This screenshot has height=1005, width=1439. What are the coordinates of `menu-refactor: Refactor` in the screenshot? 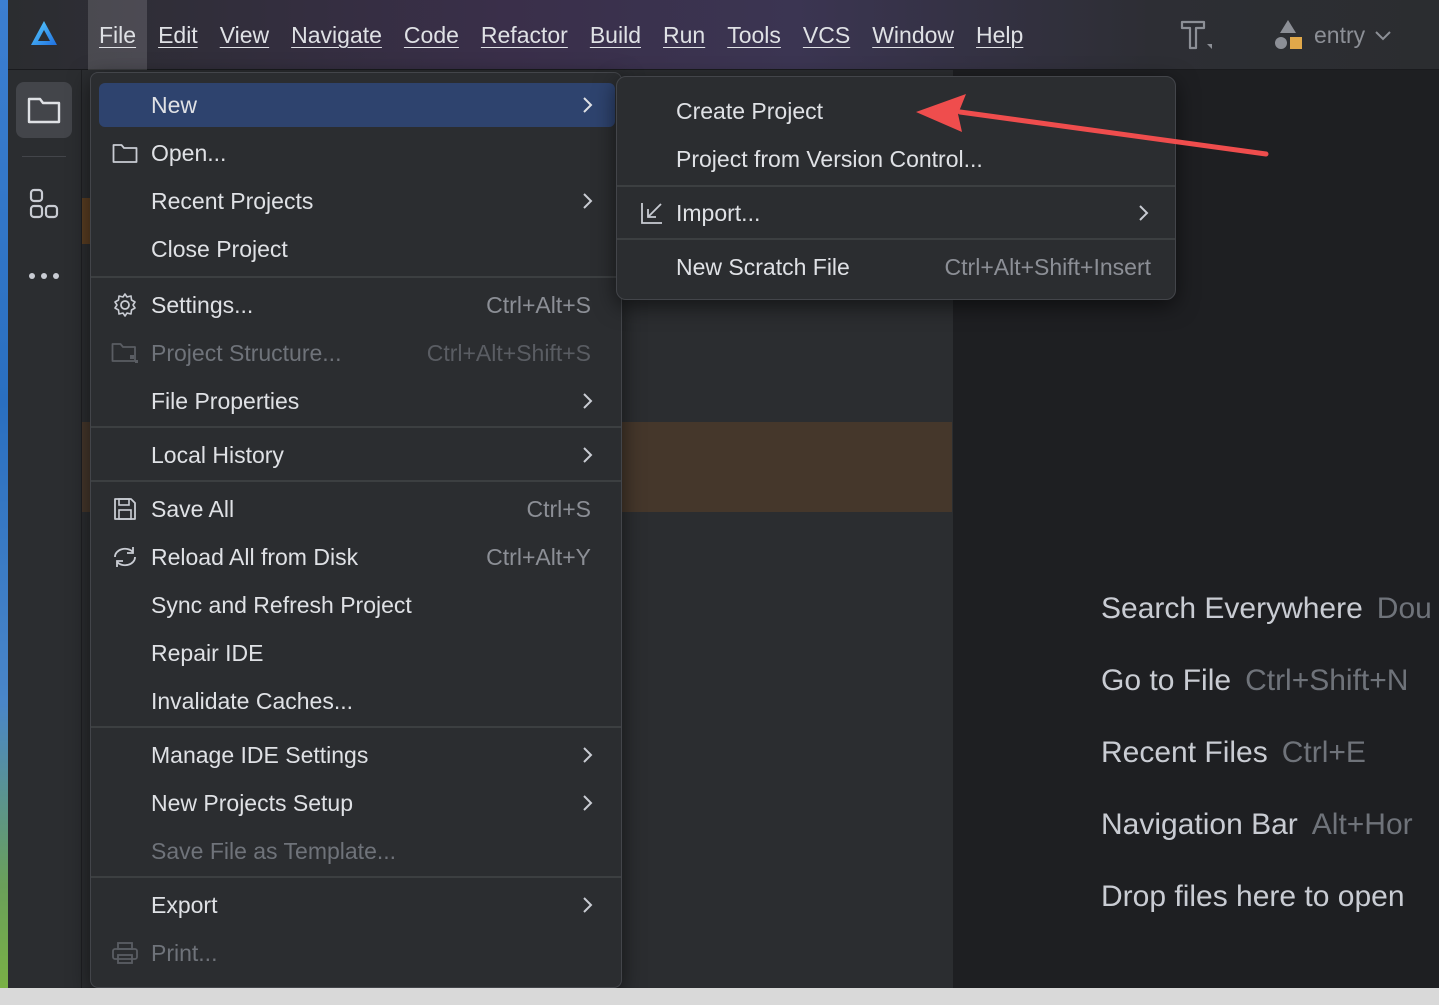 It's located at (524, 35).